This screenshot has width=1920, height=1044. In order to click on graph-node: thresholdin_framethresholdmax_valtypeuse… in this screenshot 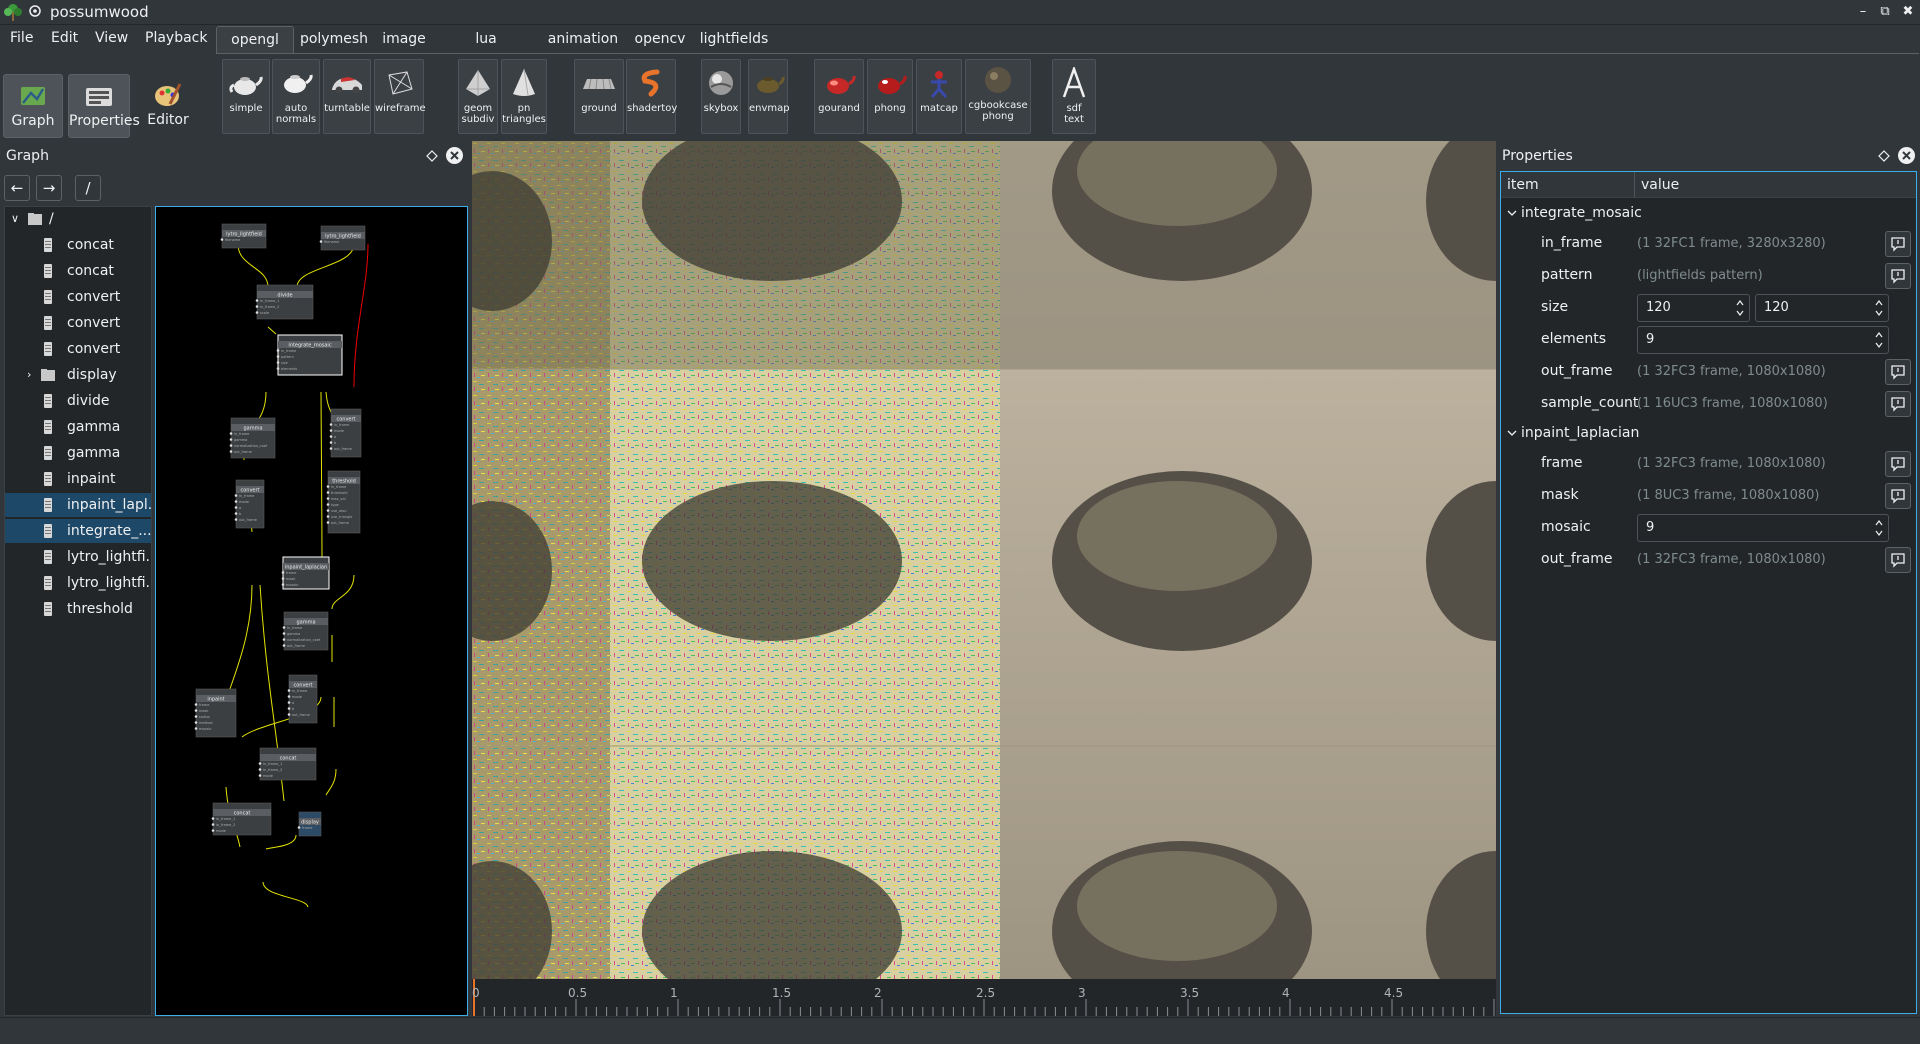, I will do `click(343, 502)`.